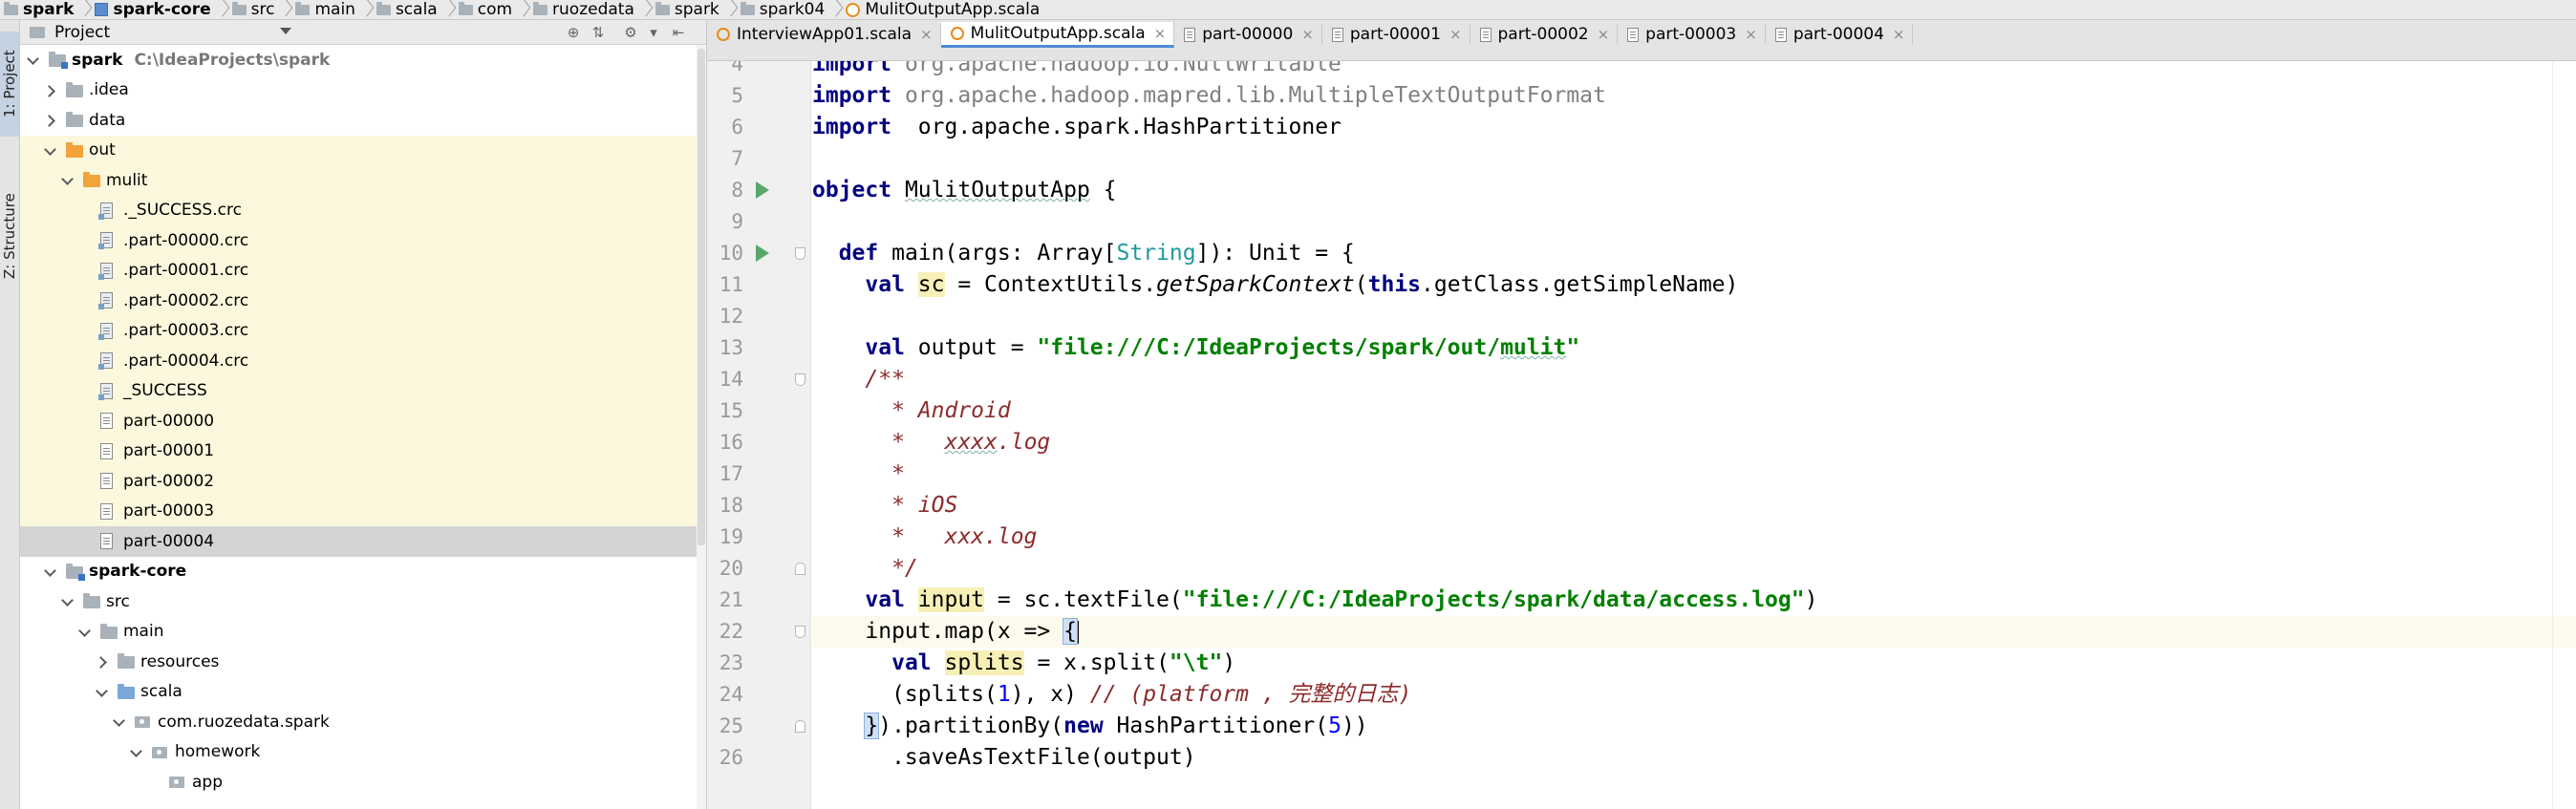 This screenshot has width=2576, height=809. I want to click on project-view-selector: Project, so click(82, 33).